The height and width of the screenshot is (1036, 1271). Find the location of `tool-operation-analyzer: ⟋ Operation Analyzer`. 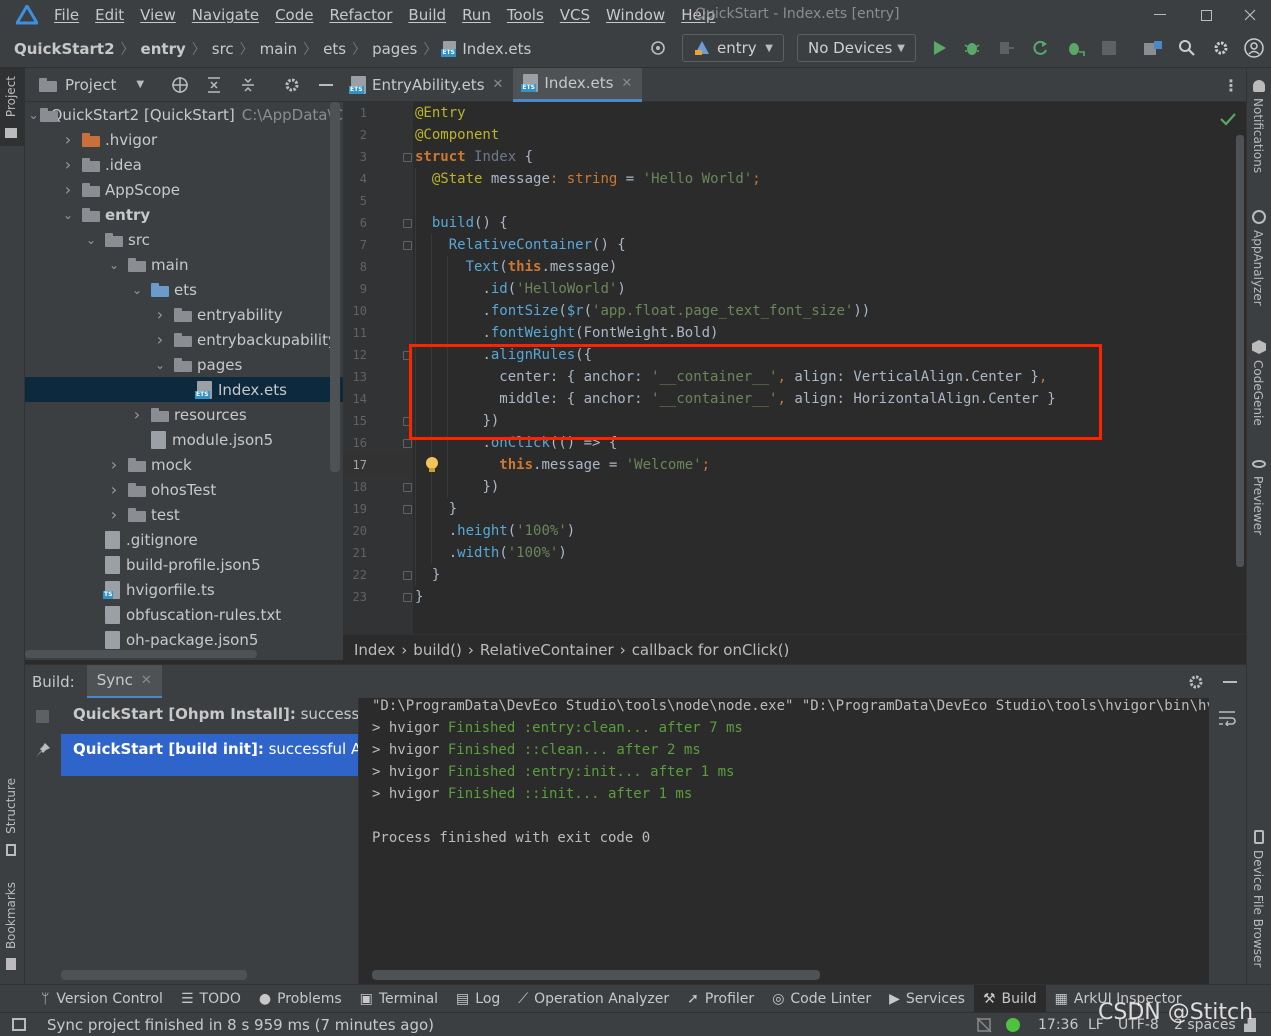

tool-operation-analyzer: ⟋ Operation Analyzer is located at coordinates (593, 999).